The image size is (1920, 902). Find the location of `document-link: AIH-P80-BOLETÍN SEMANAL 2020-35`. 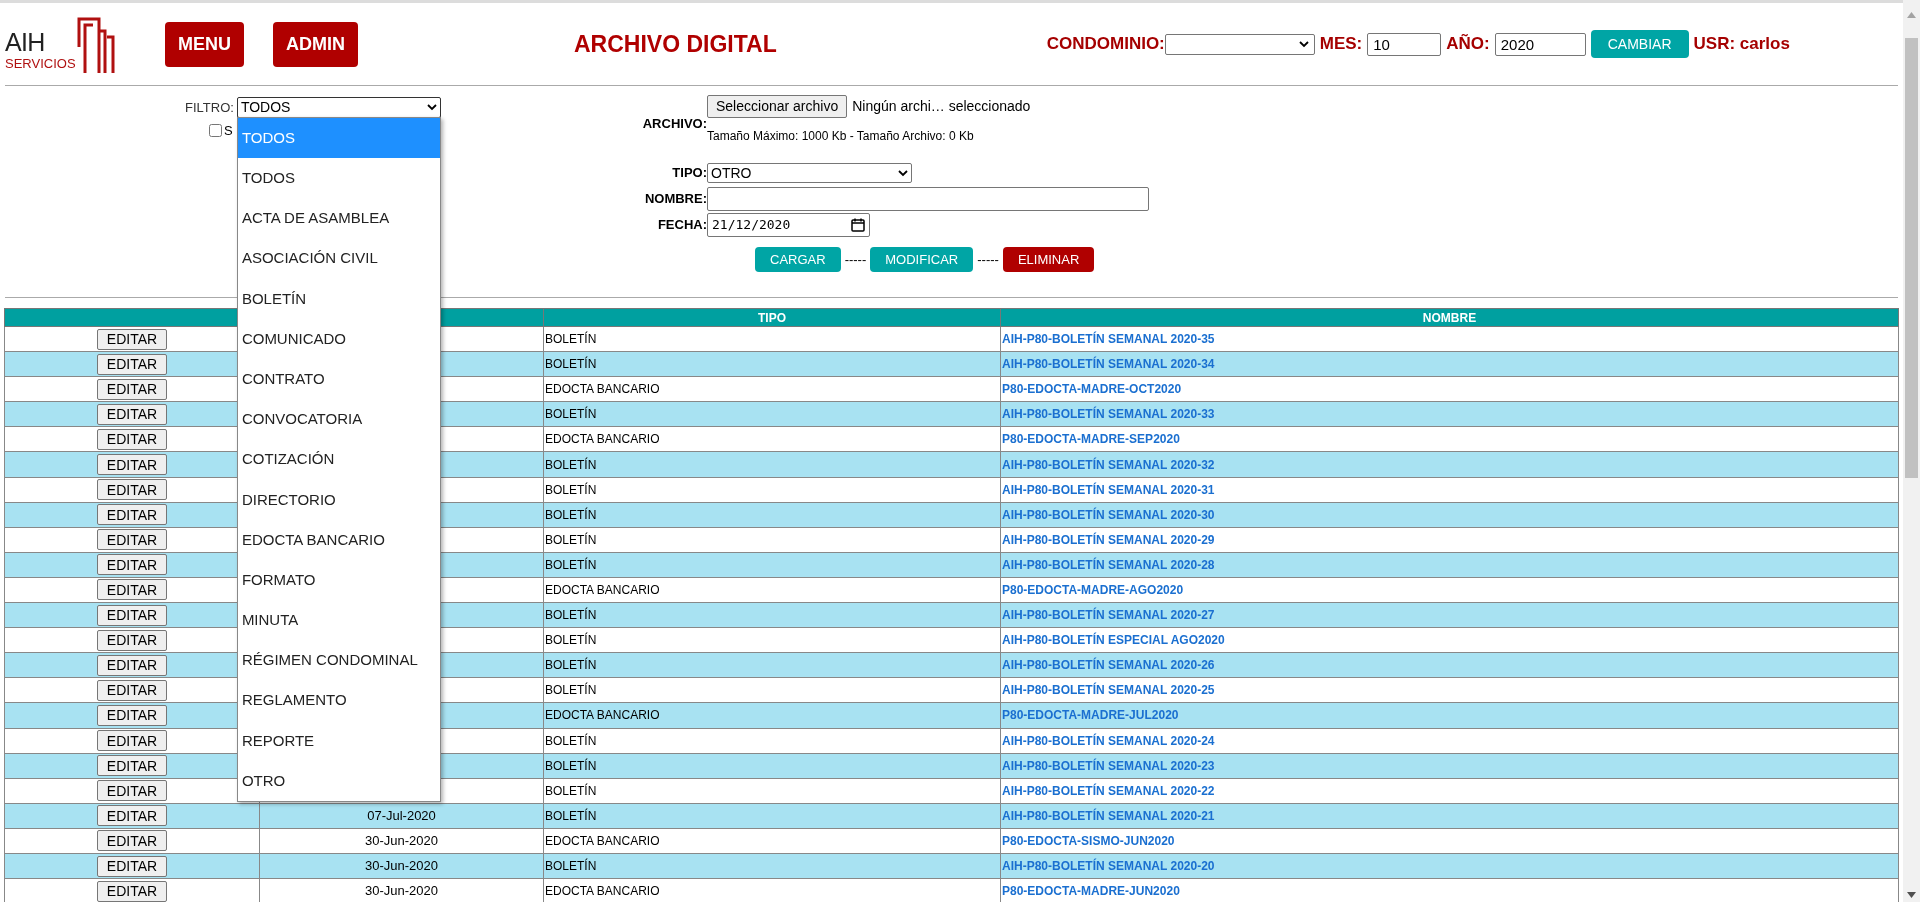

document-link: AIH-P80-BOLETÍN SEMANAL 2020-35 is located at coordinates (1108, 339).